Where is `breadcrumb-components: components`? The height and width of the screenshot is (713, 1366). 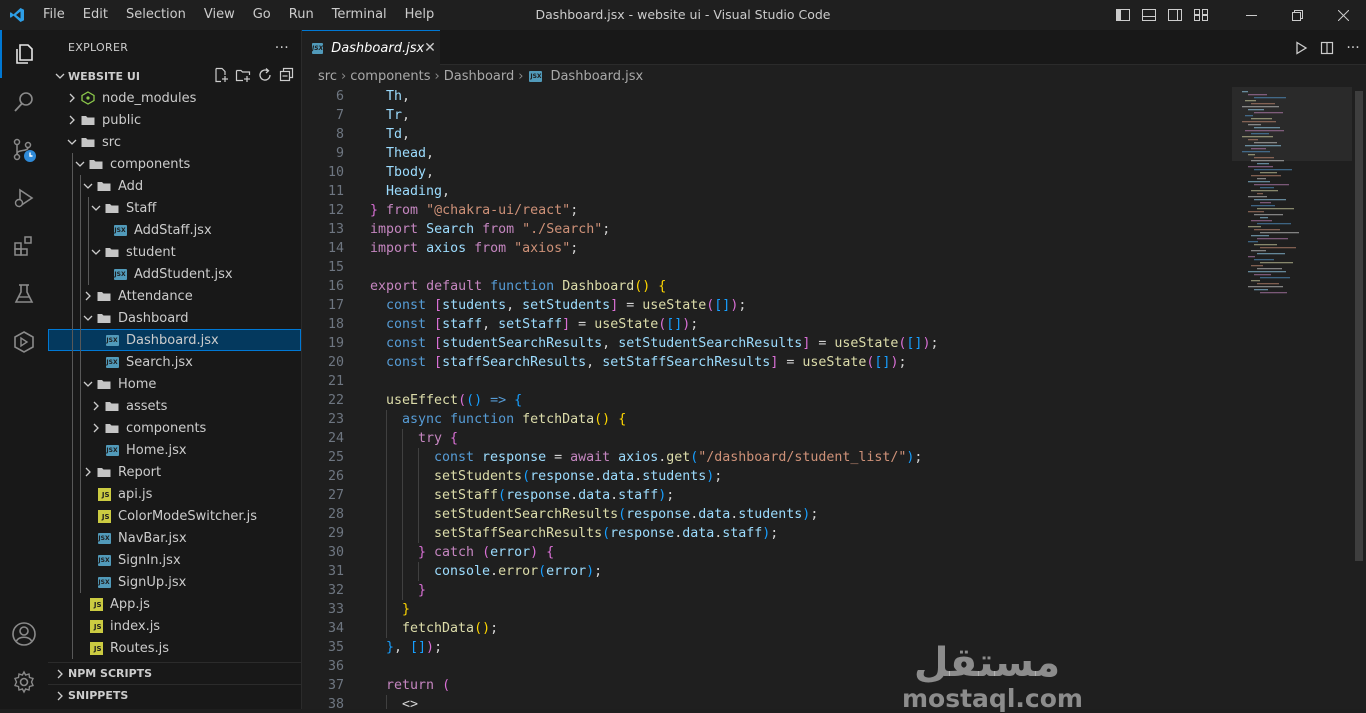 breadcrumb-components: components is located at coordinates (390, 76).